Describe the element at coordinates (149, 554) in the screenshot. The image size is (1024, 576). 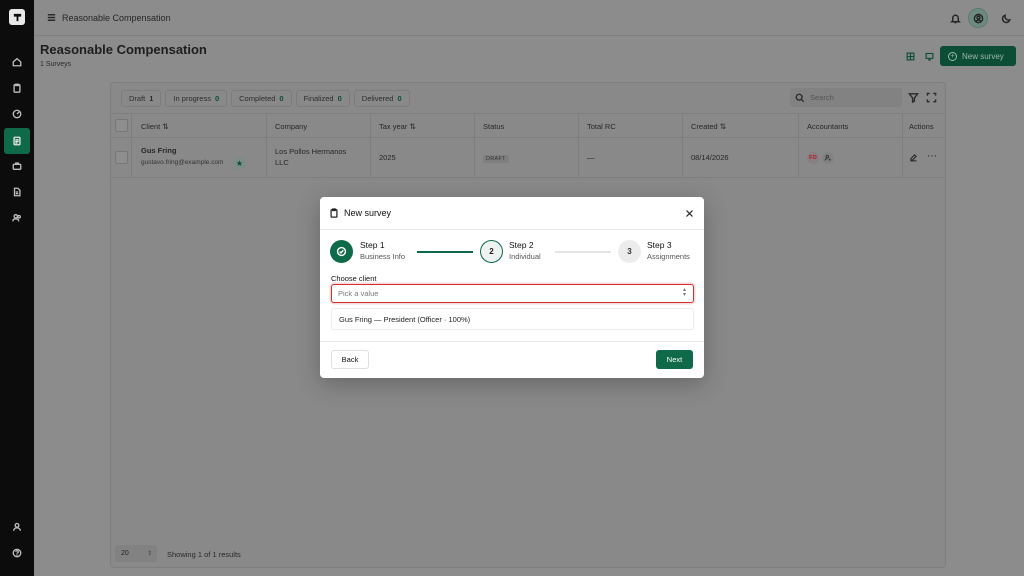
I see `chevron-updown-icon: ⇕` at that location.